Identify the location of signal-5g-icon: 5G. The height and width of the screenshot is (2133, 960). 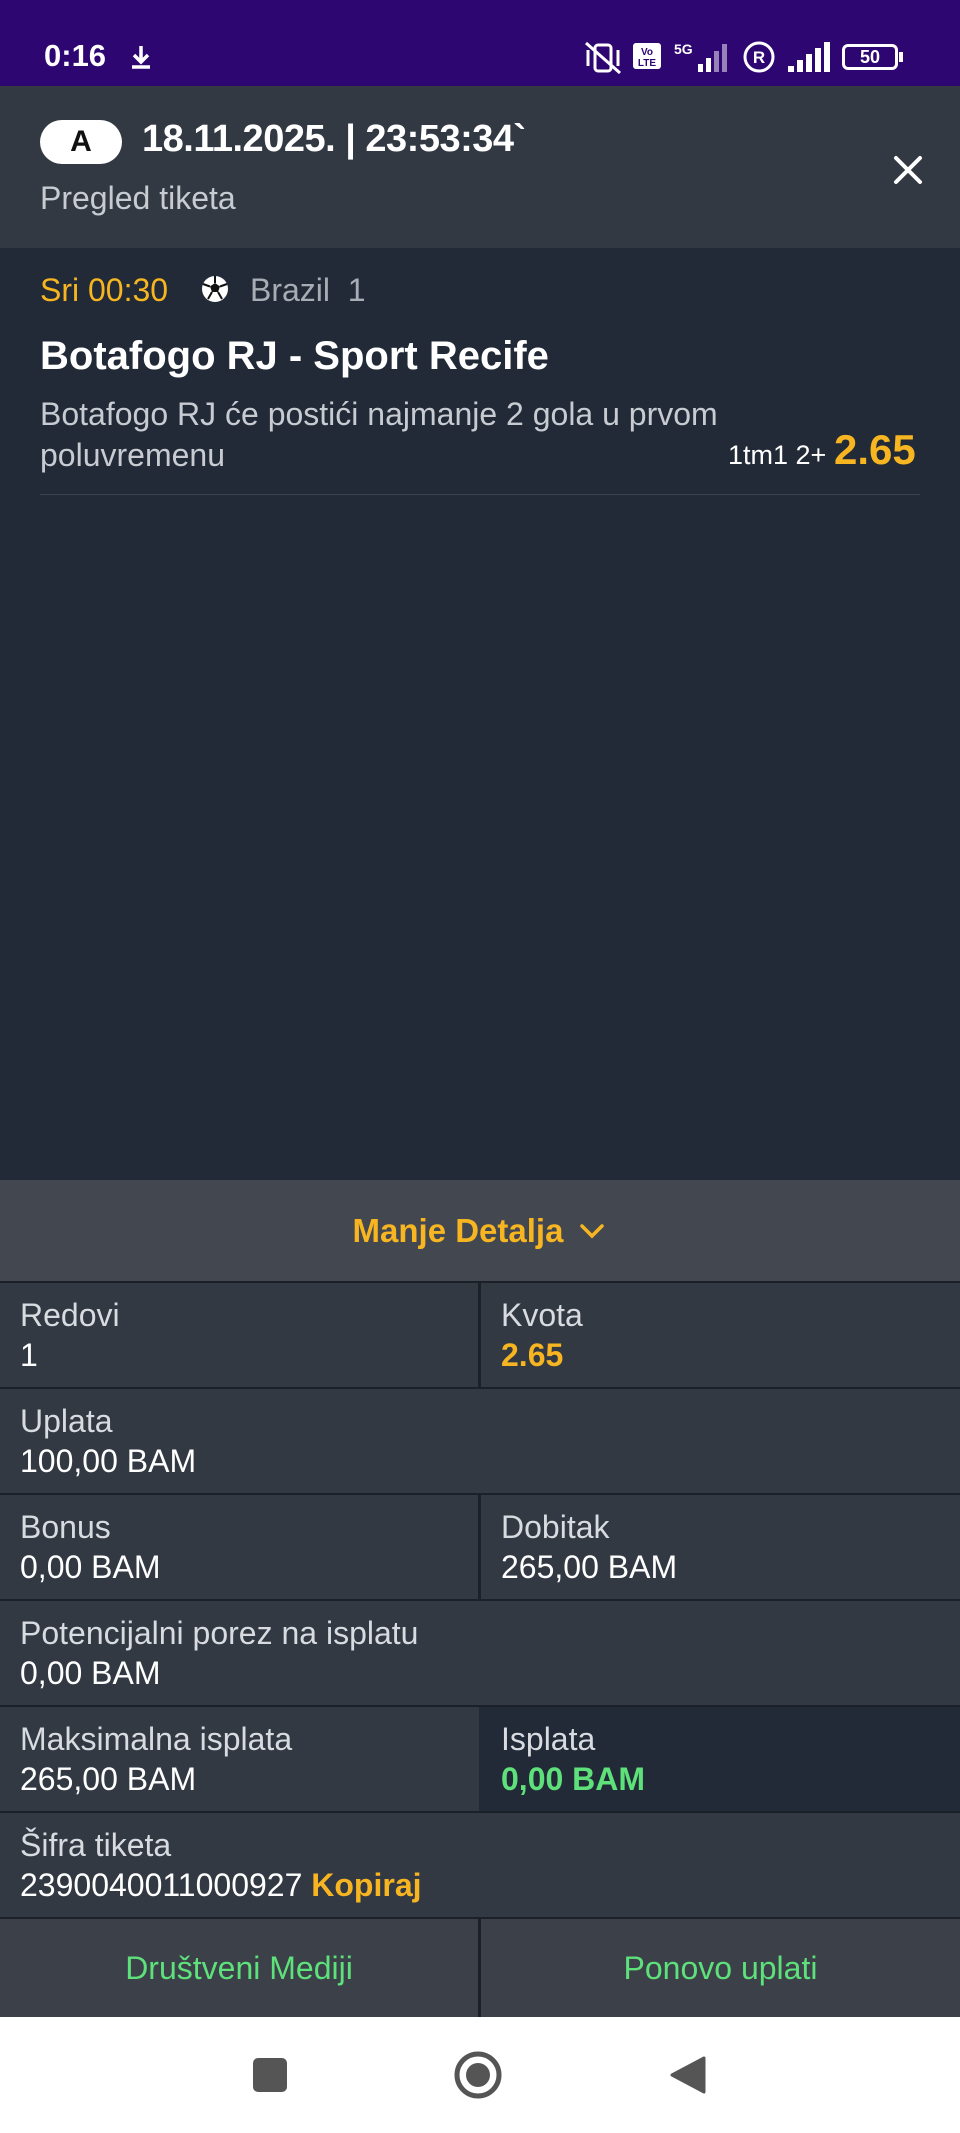
(700, 56).